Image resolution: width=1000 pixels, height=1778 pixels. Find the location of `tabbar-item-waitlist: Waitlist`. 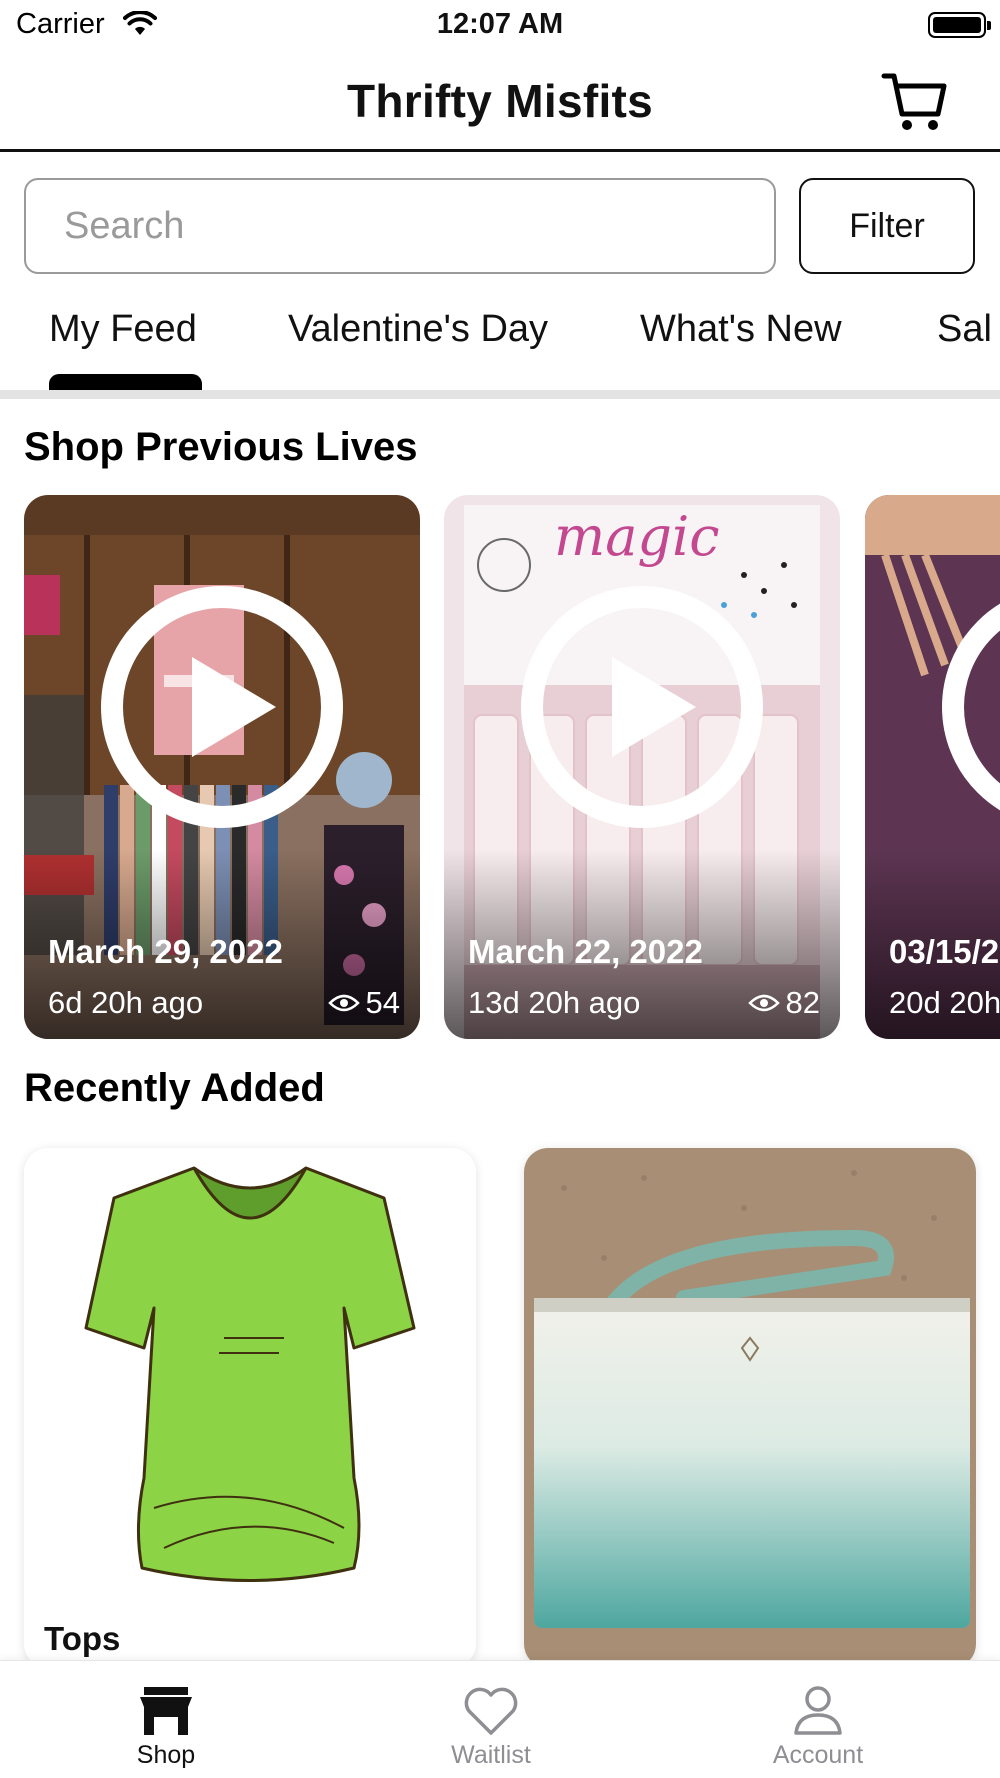

tabbar-item-waitlist: Waitlist is located at coordinates (491, 1719).